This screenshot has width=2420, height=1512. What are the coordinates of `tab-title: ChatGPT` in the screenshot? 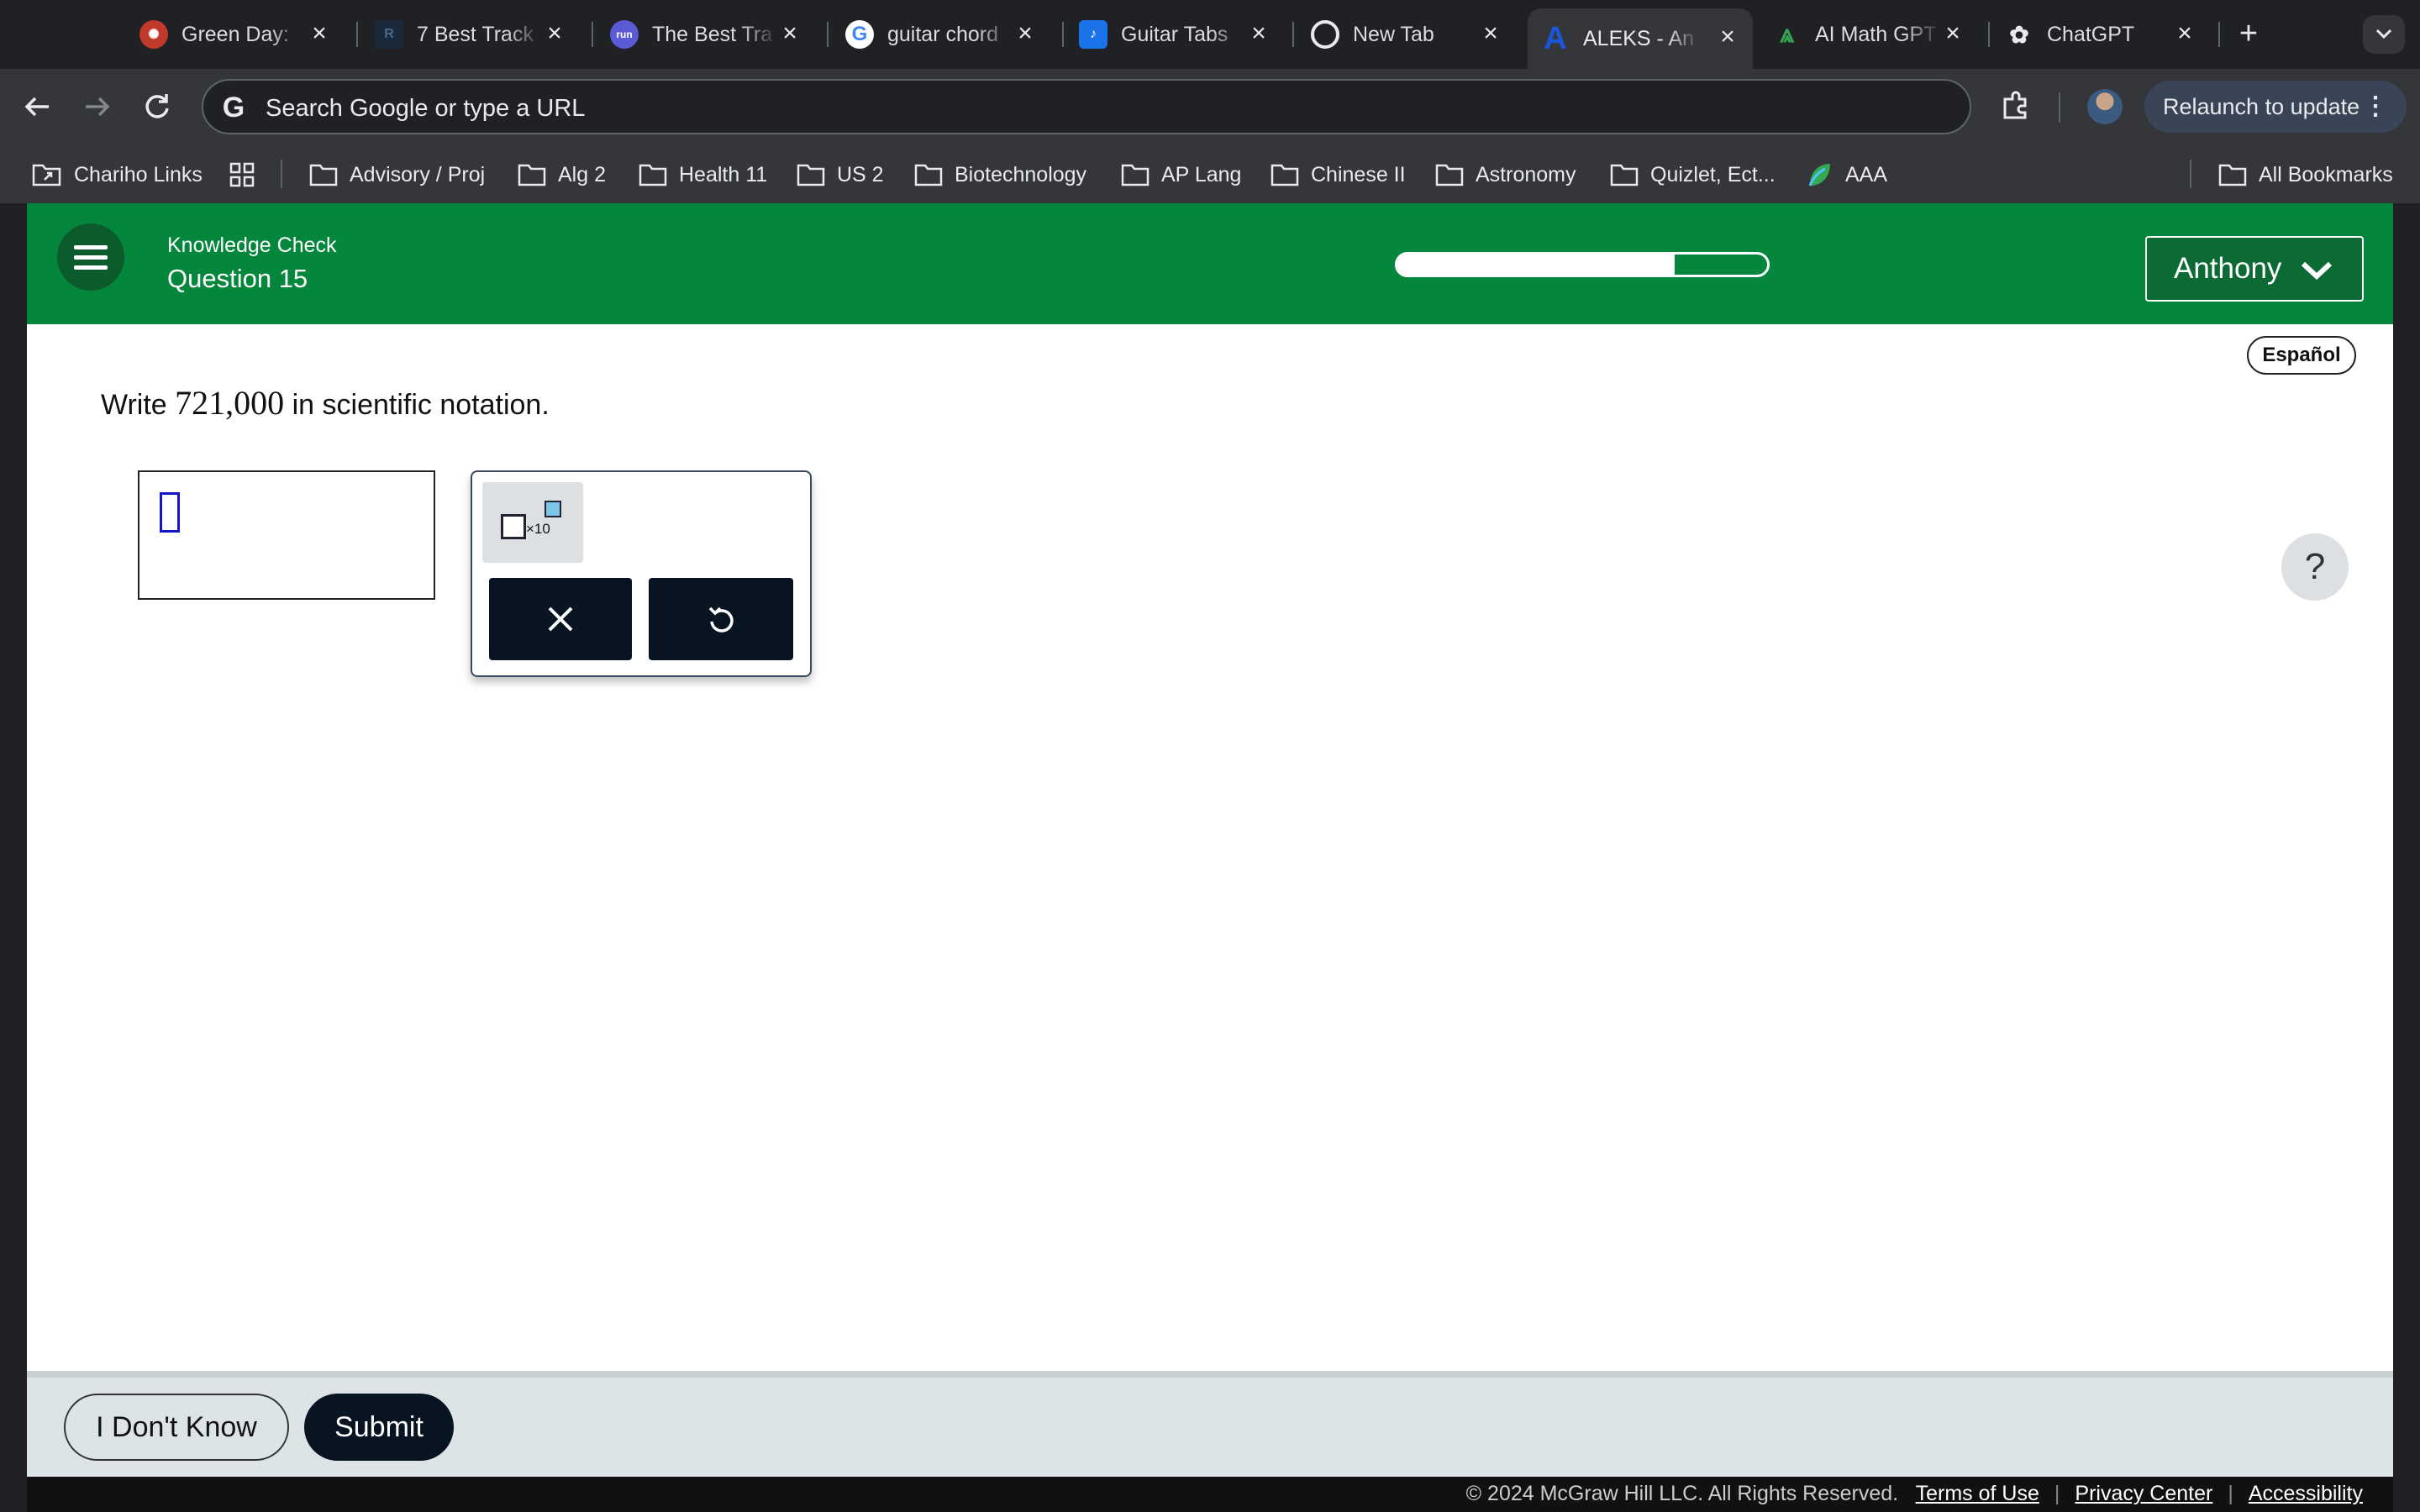 It's located at (2091, 34).